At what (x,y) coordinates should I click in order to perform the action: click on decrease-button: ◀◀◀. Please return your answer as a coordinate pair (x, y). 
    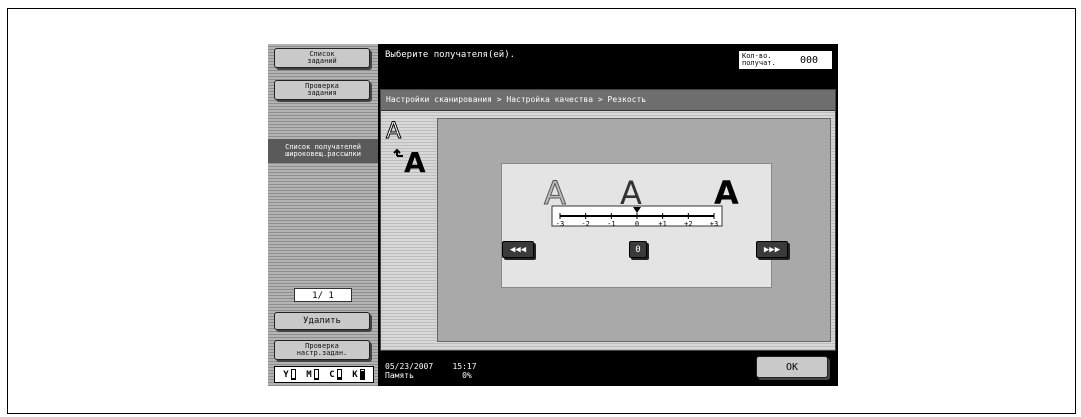
    Looking at the image, I should click on (518, 249).